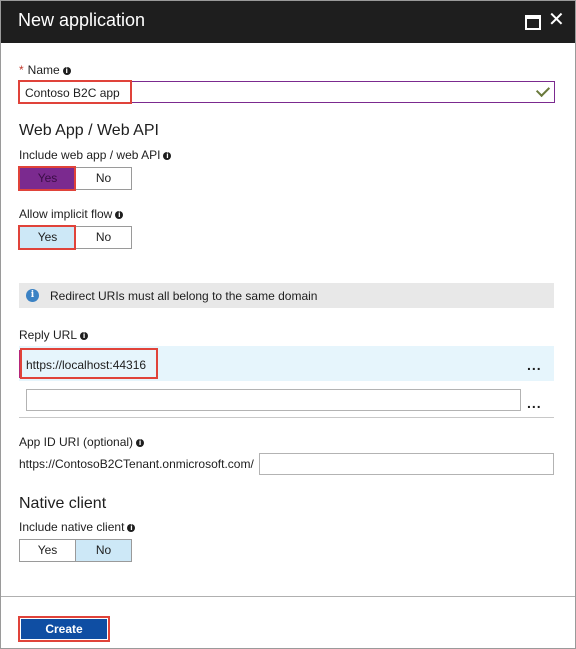 This screenshot has height=649, width=576. Describe the element at coordinates (63, 503) in the screenshot. I see `native-client-section-title: Native client` at that location.